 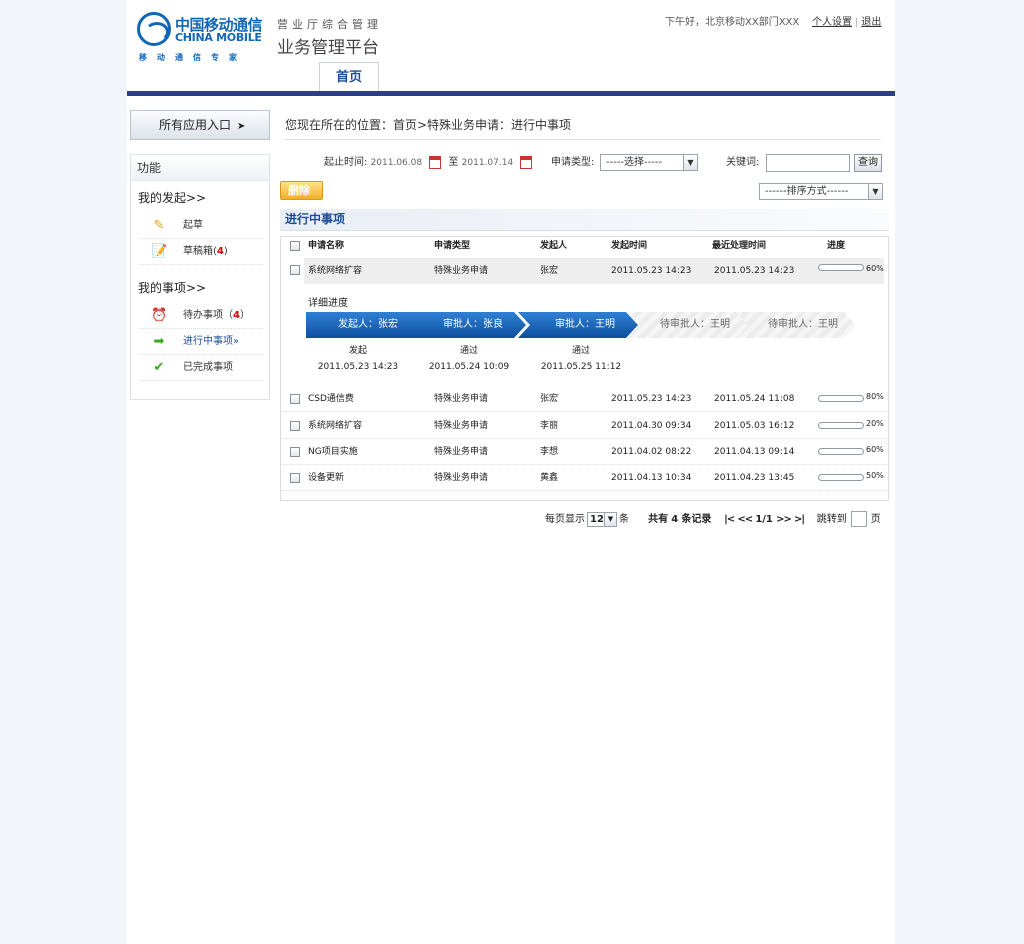 I want to click on logout-link: 退出, so click(x=871, y=22).